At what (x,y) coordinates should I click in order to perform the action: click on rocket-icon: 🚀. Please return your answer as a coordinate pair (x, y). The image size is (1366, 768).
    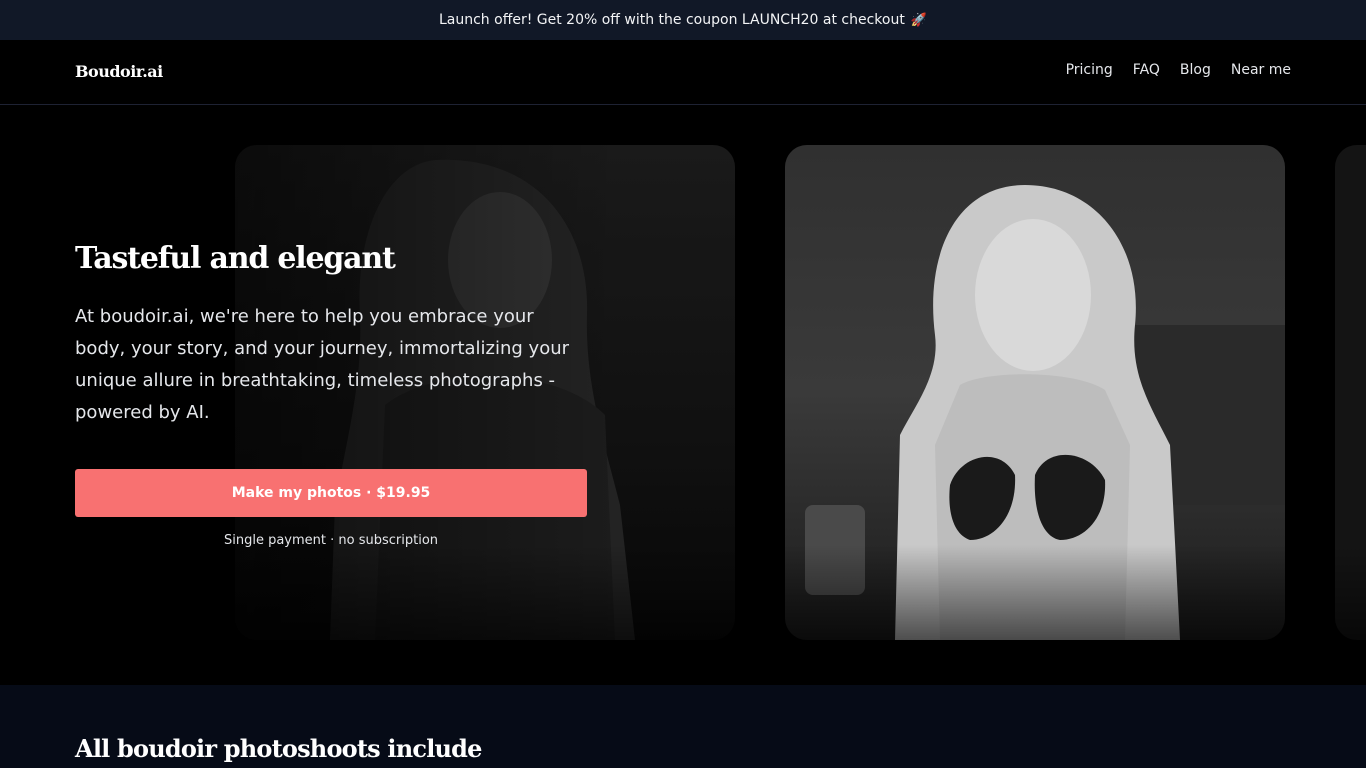
    Looking at the image, I should click on (918, 20).